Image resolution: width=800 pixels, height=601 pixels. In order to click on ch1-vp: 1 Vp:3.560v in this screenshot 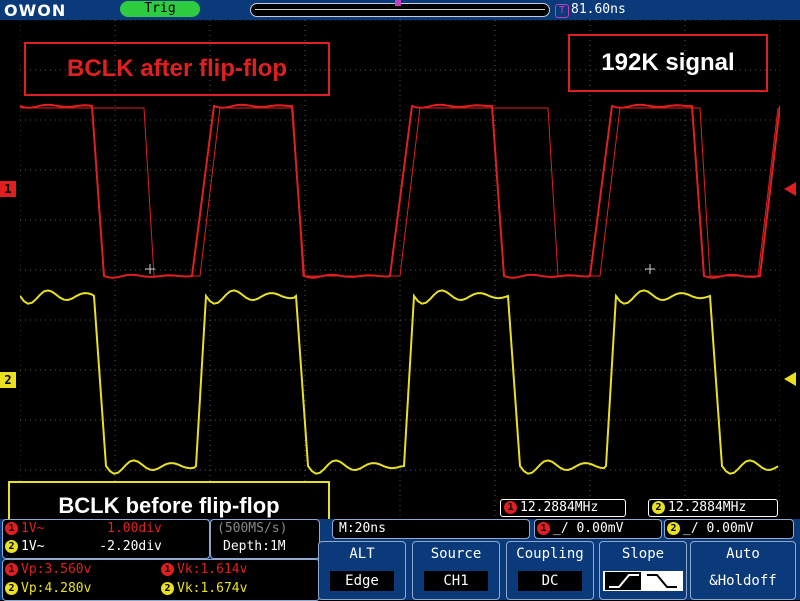, I will do `click(48, 569)`.